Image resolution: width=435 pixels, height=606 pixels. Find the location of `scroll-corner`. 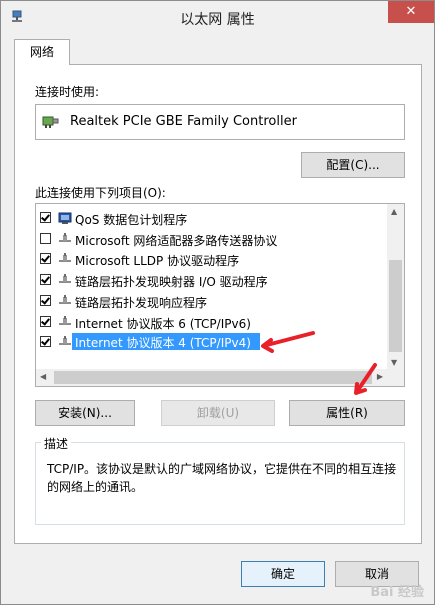

scroll-corner is located at coordinates (395, 377).